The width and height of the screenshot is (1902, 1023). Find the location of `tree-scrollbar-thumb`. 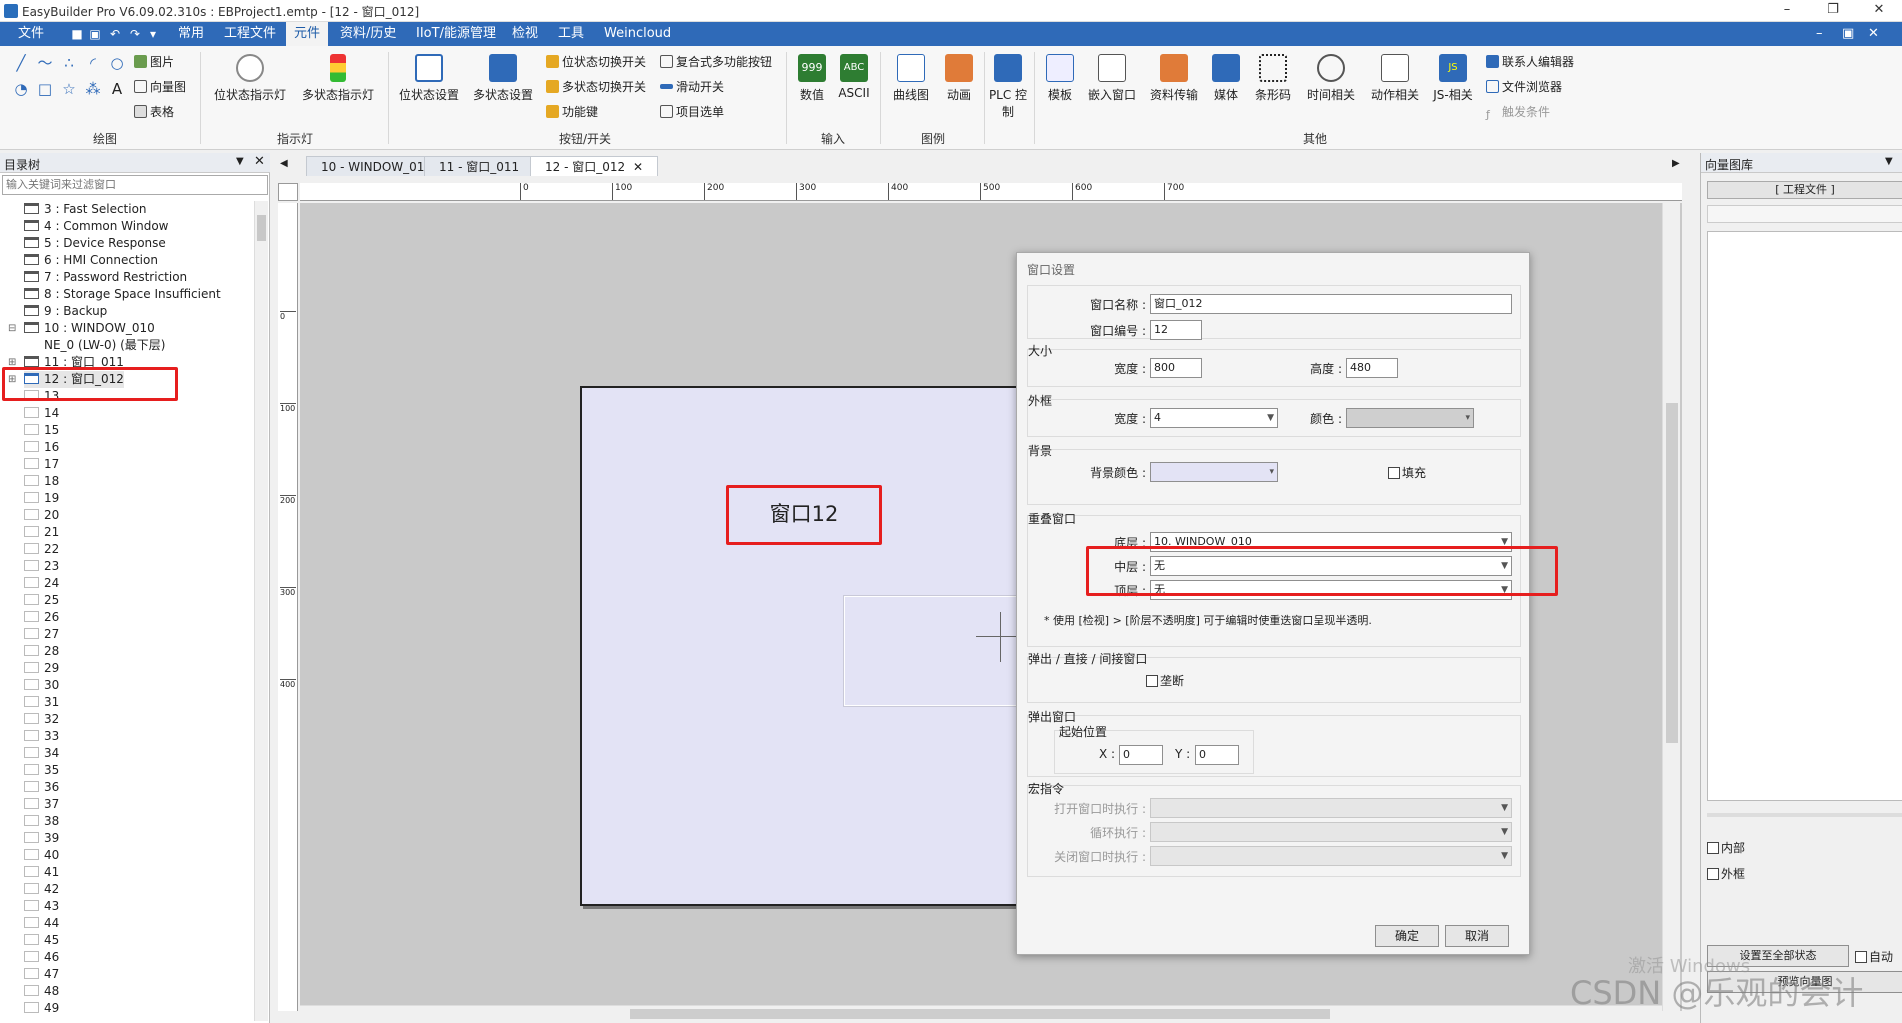

tree-scrollbar-thumb is located at coordinates (261, 228).